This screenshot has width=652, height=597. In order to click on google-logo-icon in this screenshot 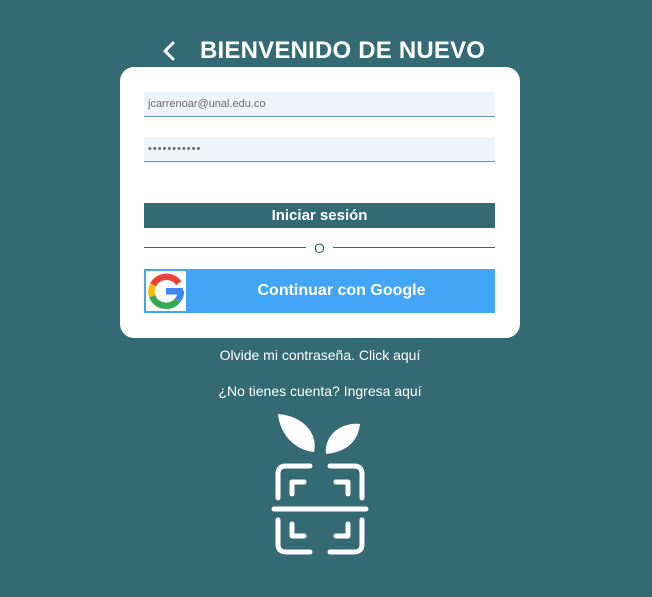, I will do `click(166, 291)`.